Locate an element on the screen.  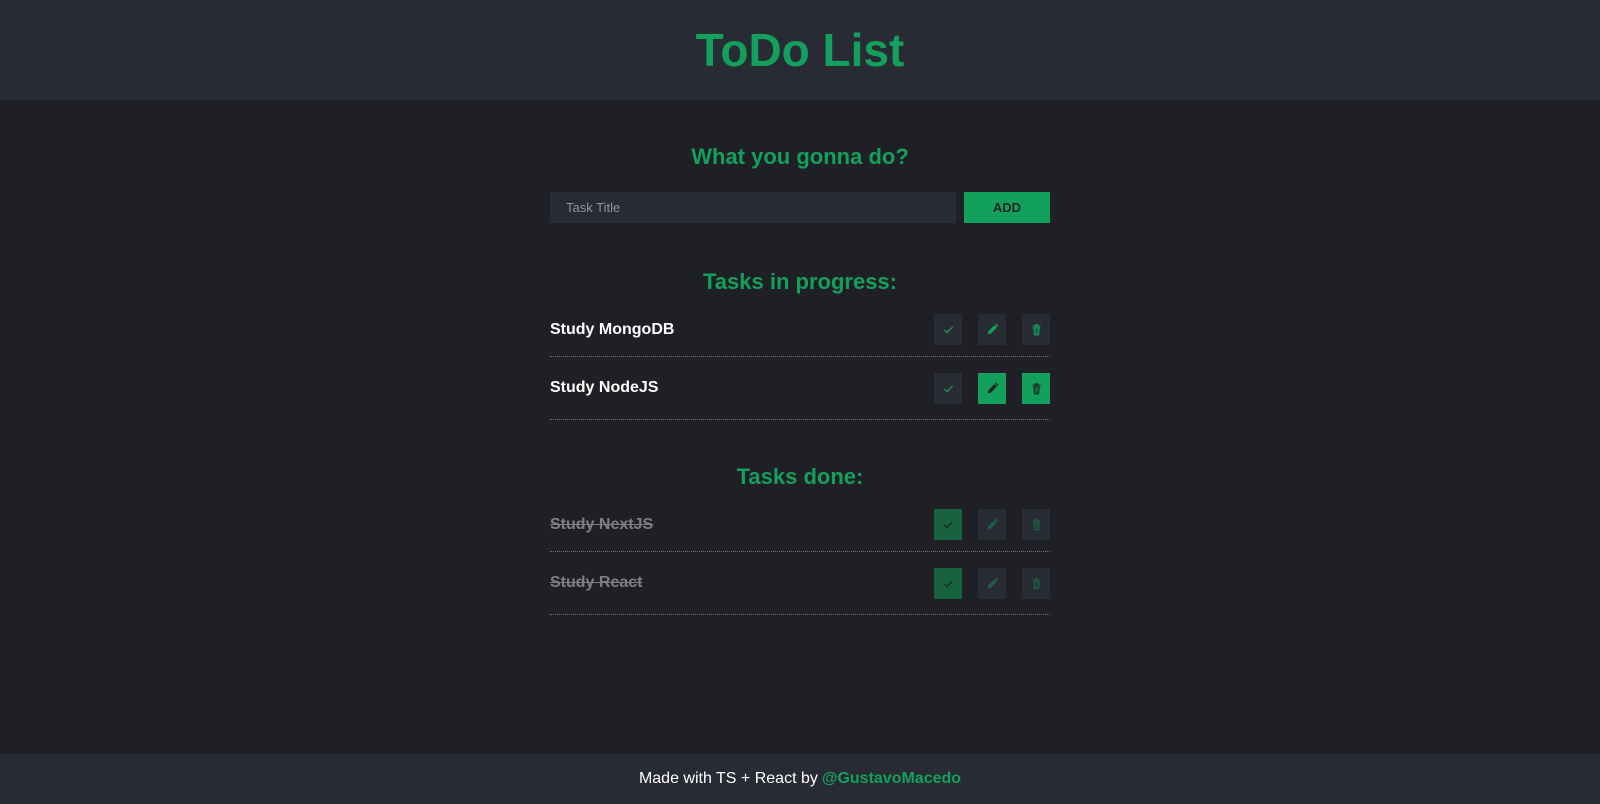
task-row: Study MongoDB is located at coordinates (800, 330).